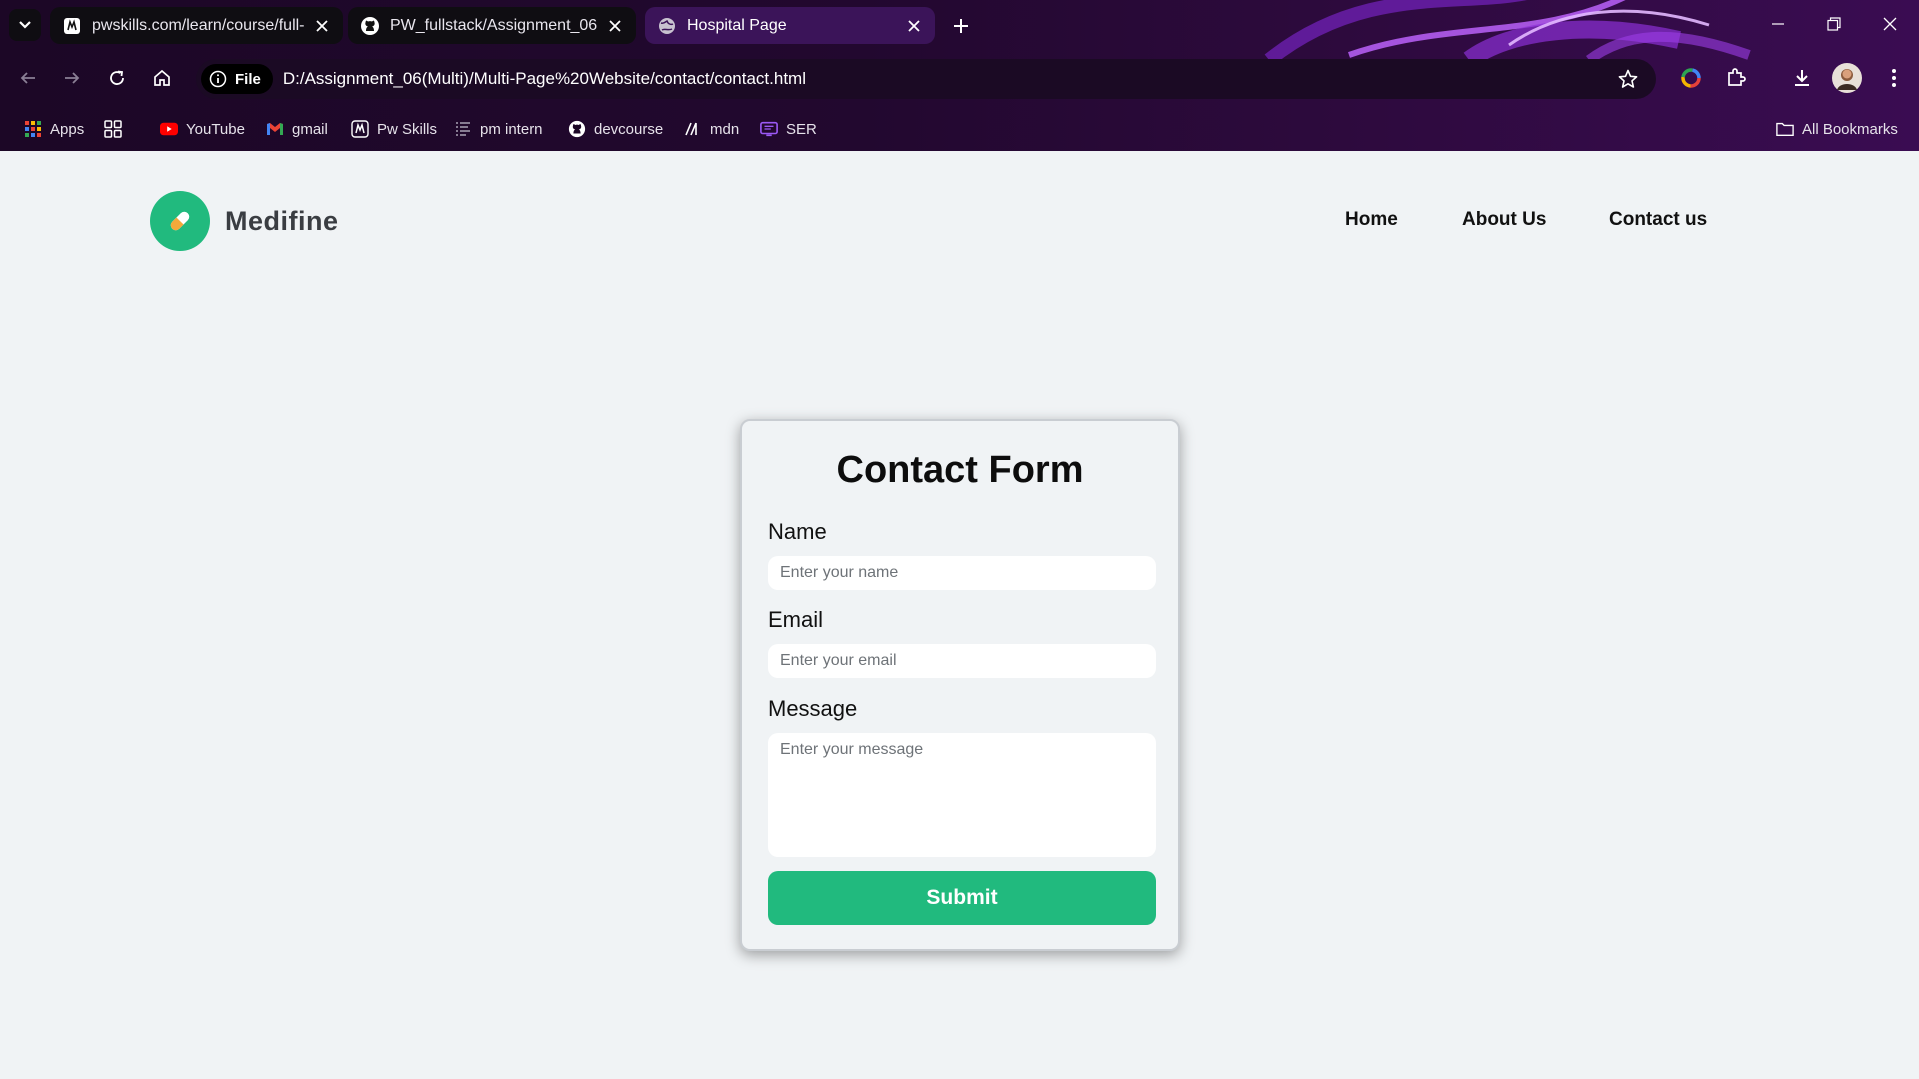 This screenshot has width=1919, height=1079. Describe the element at coordinates (962, 573) in the screenshot. I see `name-input` at that location.